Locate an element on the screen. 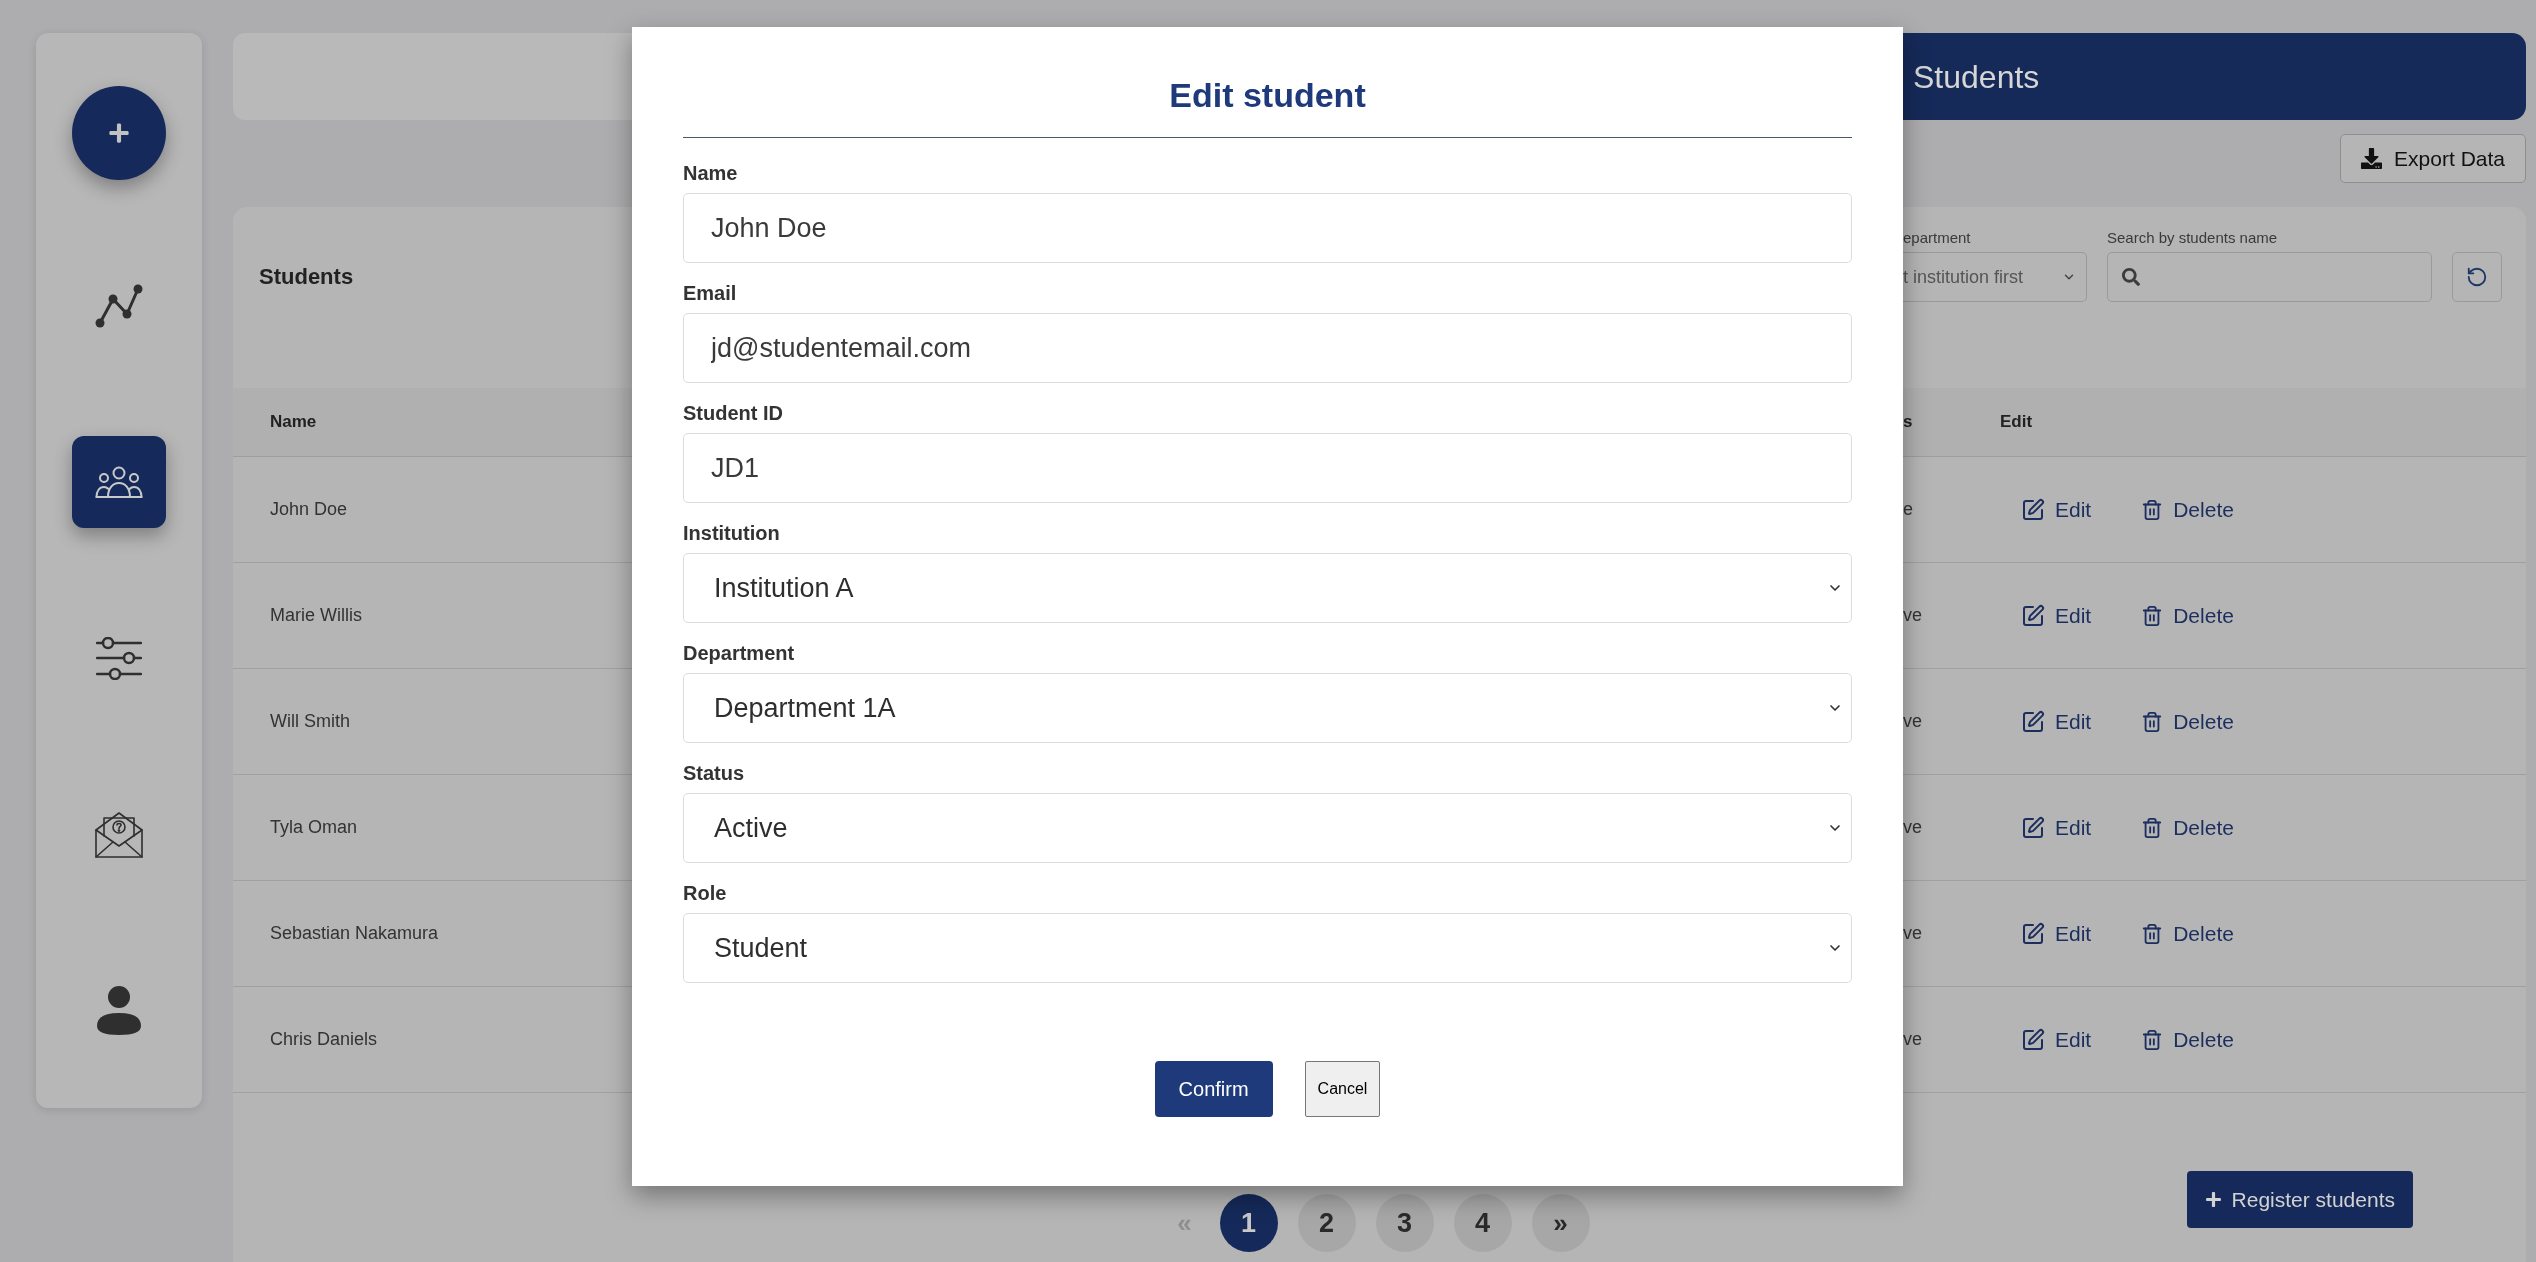  field-label: Student ID is located at coordinates (733, 413).